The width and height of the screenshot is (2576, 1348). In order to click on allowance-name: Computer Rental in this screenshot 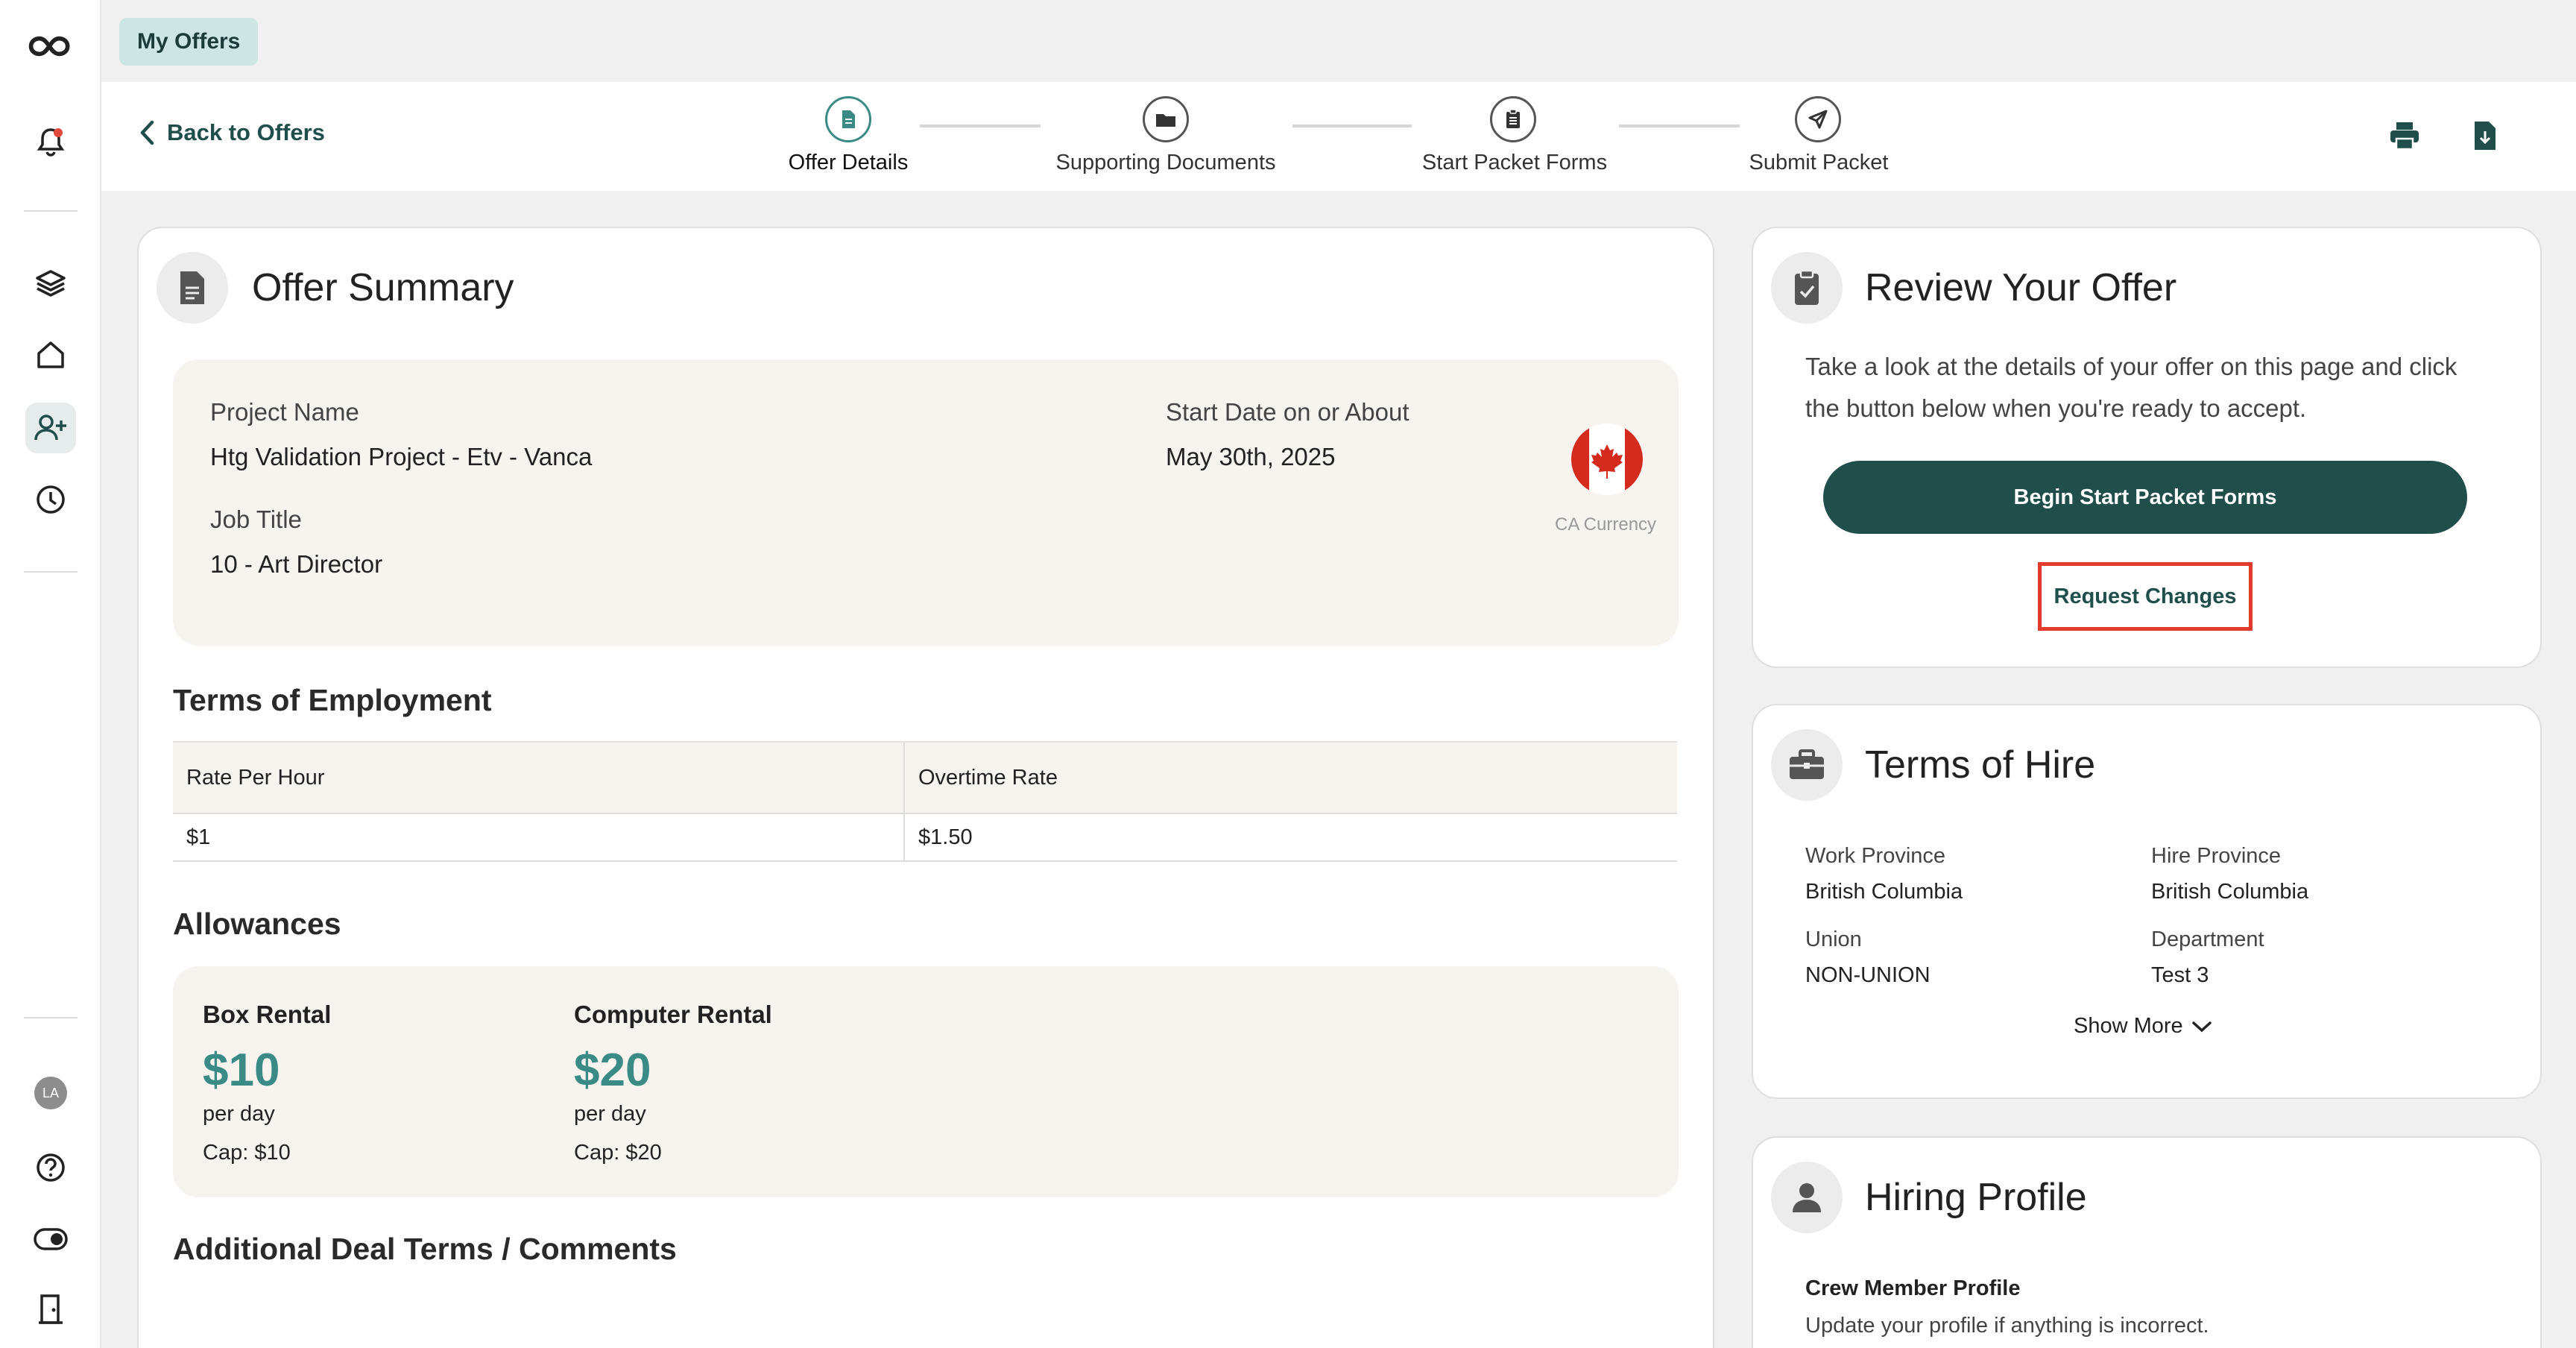, I will do `click(673, 1014)`.